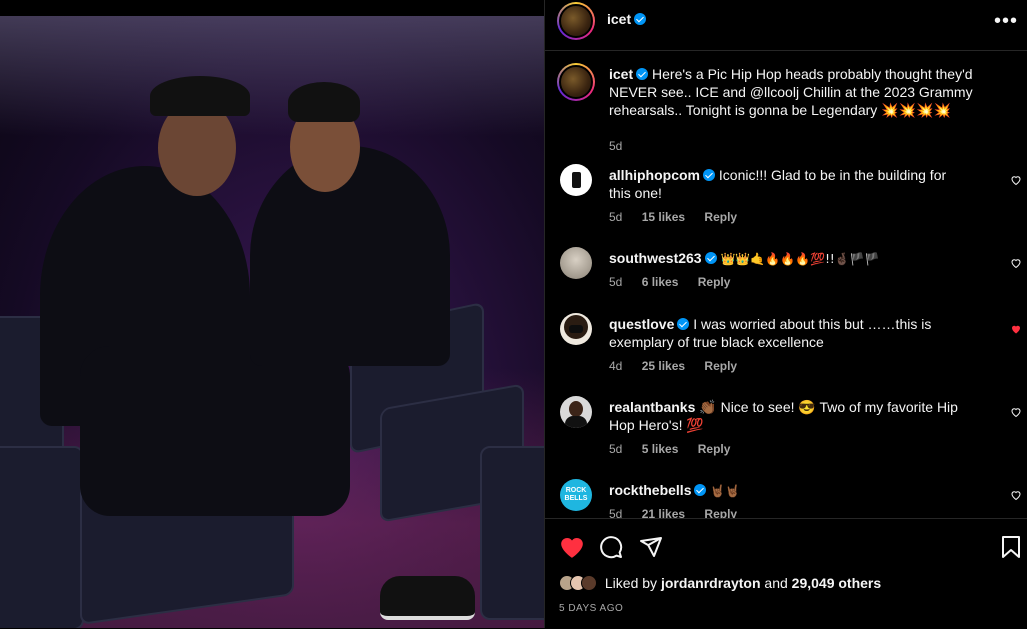 The image size is (1027, 629). What do you see at coordinates (576, 82) in the screenshot?
I see `caption-avatar` at bounding box center [576, 82].